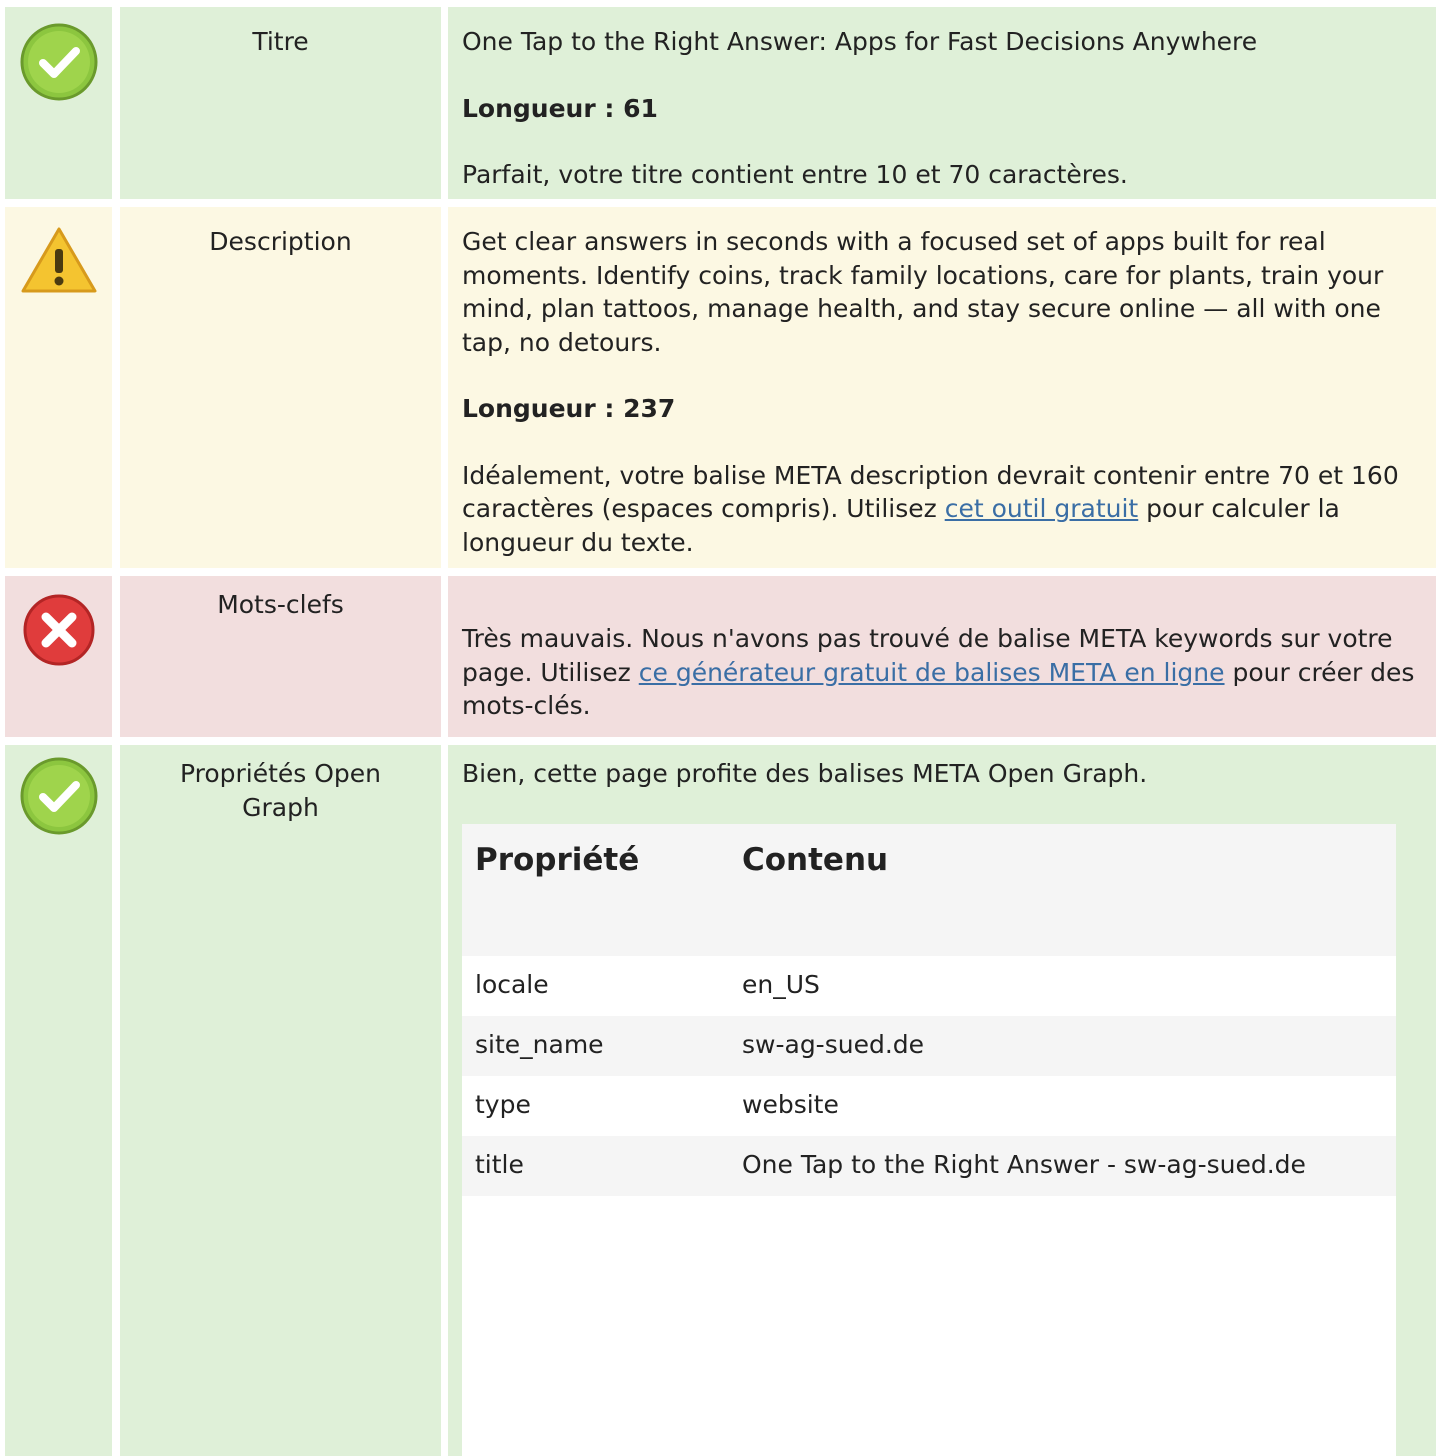 The image size is (1442, 1456). I want to click on content-cell: website, so click(790, 1104).